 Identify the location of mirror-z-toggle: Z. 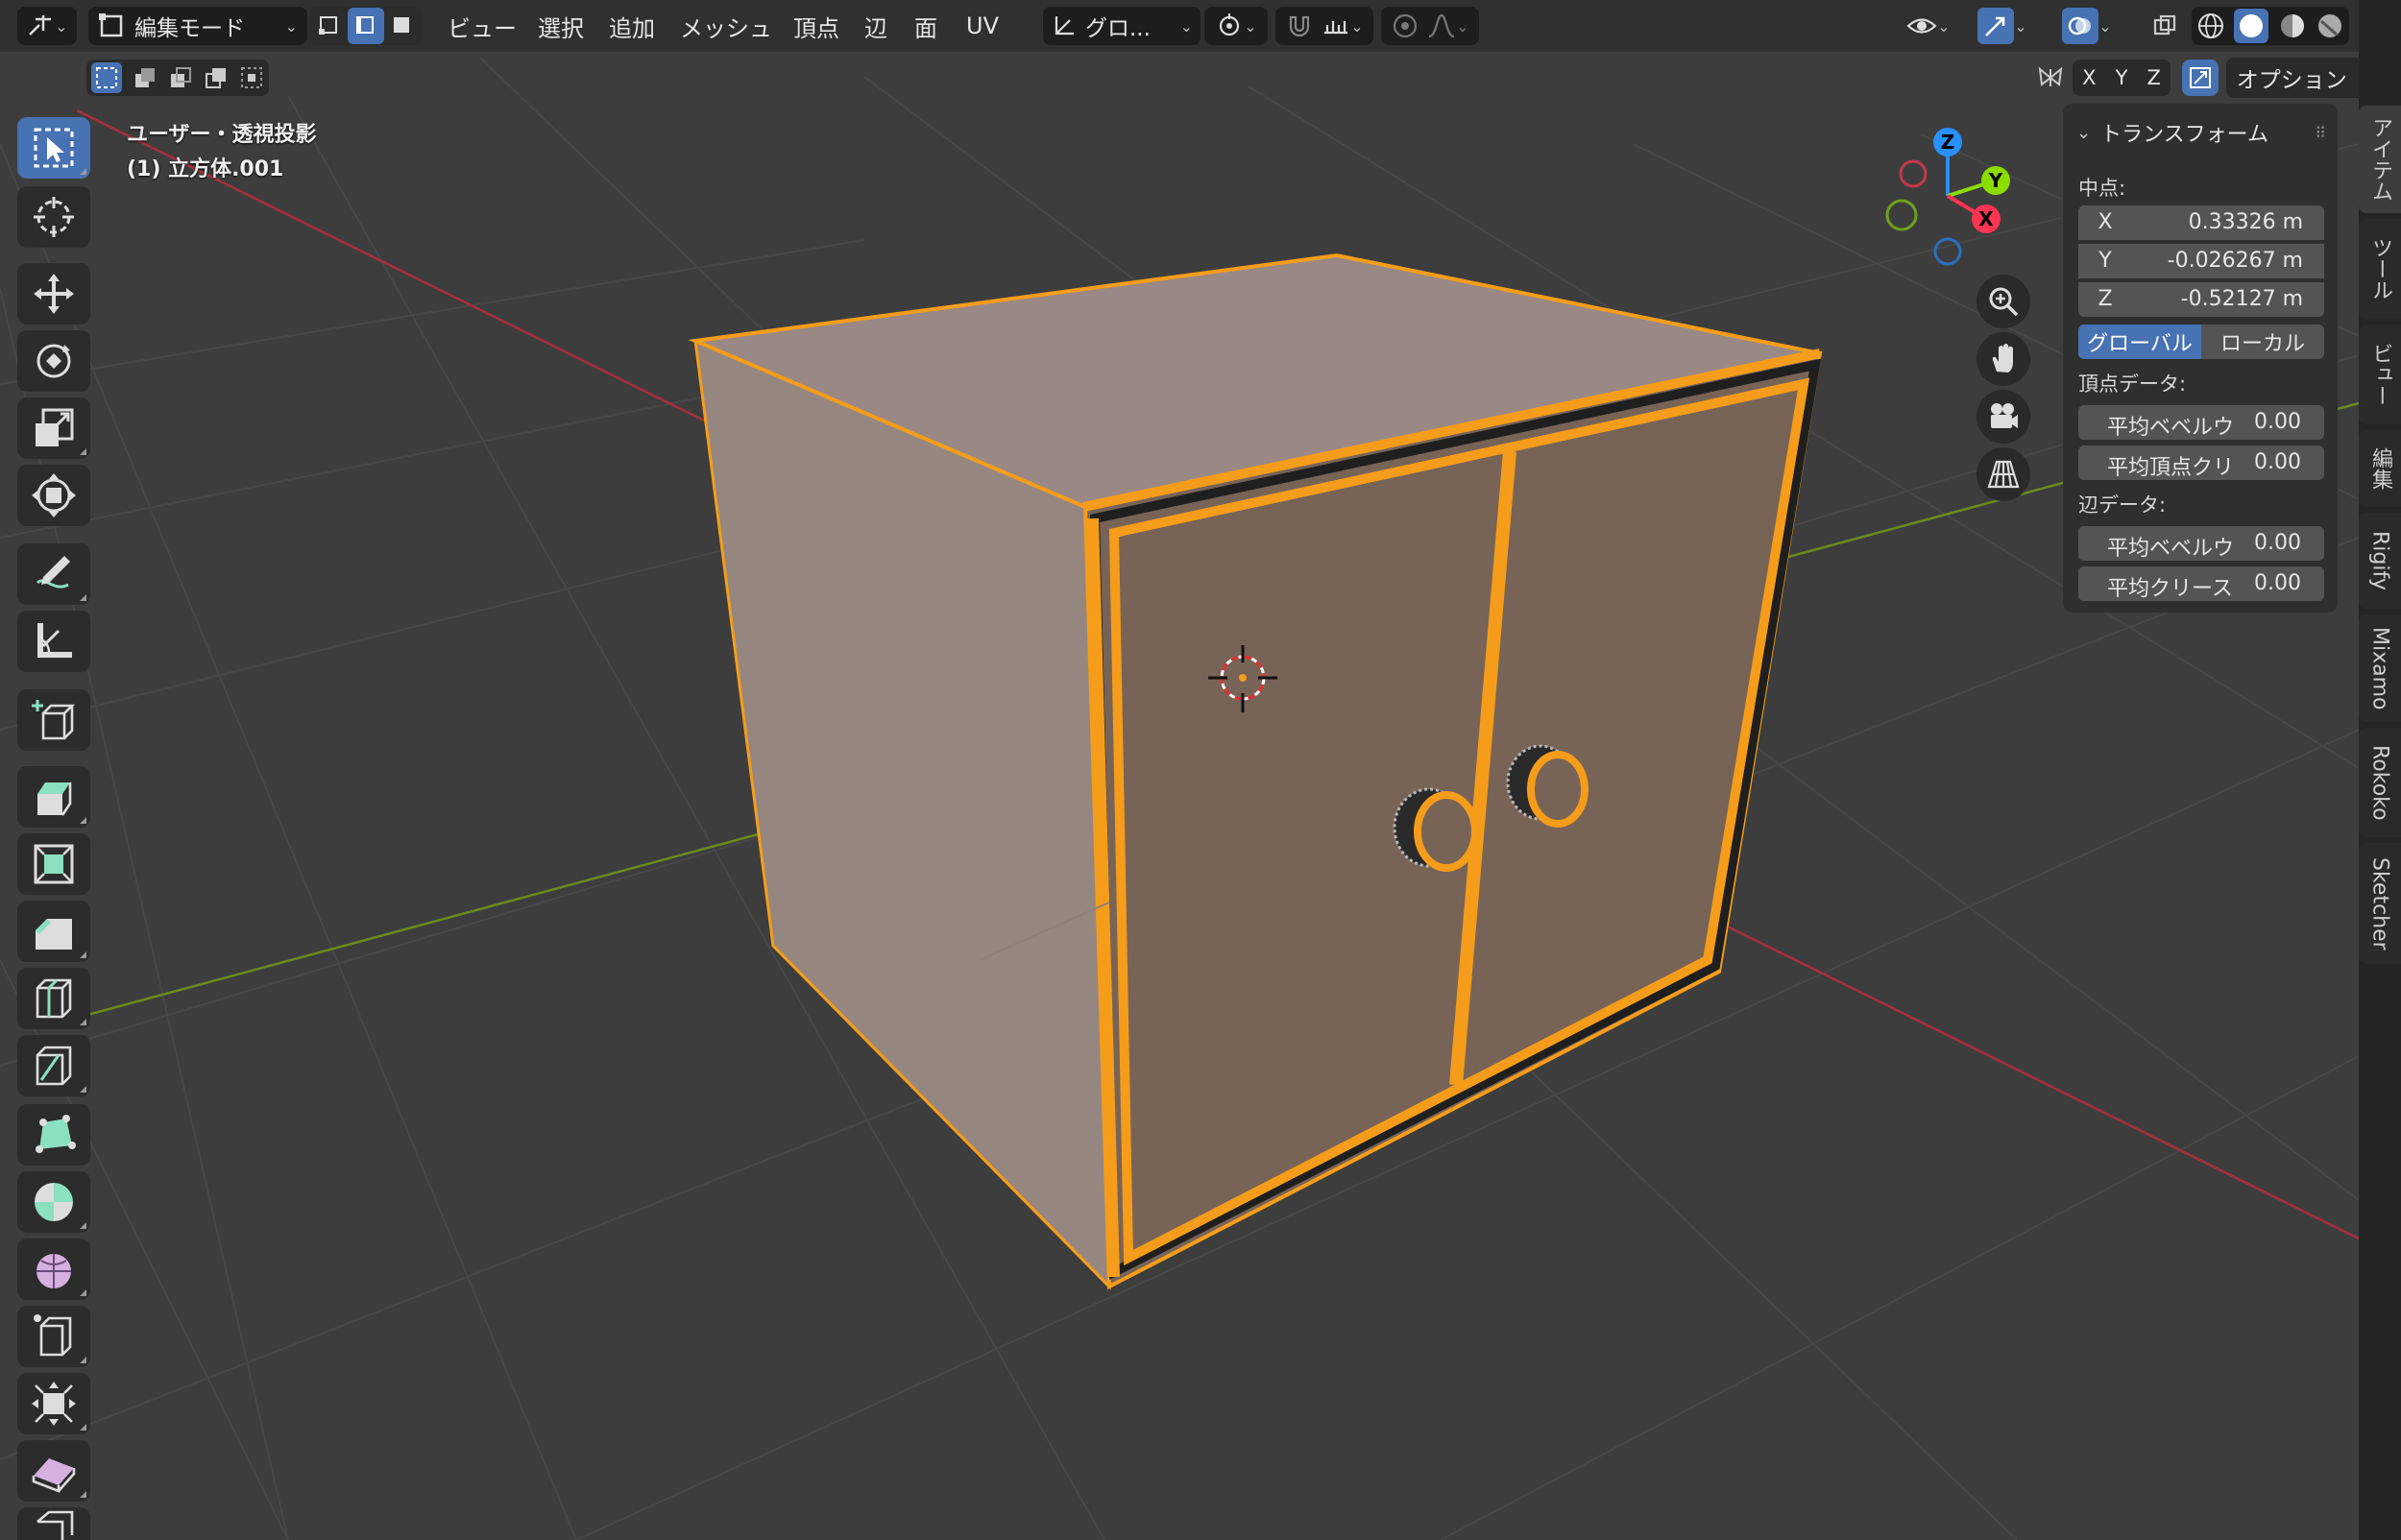
(2154, 77).